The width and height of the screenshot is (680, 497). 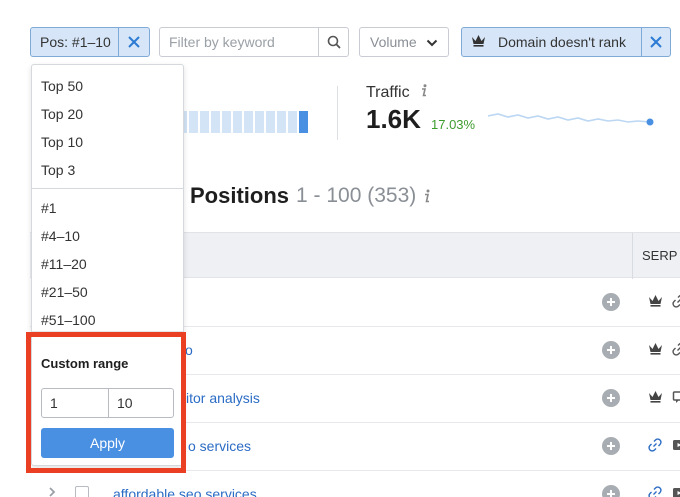 I want to click on menu-item-11-20: #11–20, so click(x=64, y=264).